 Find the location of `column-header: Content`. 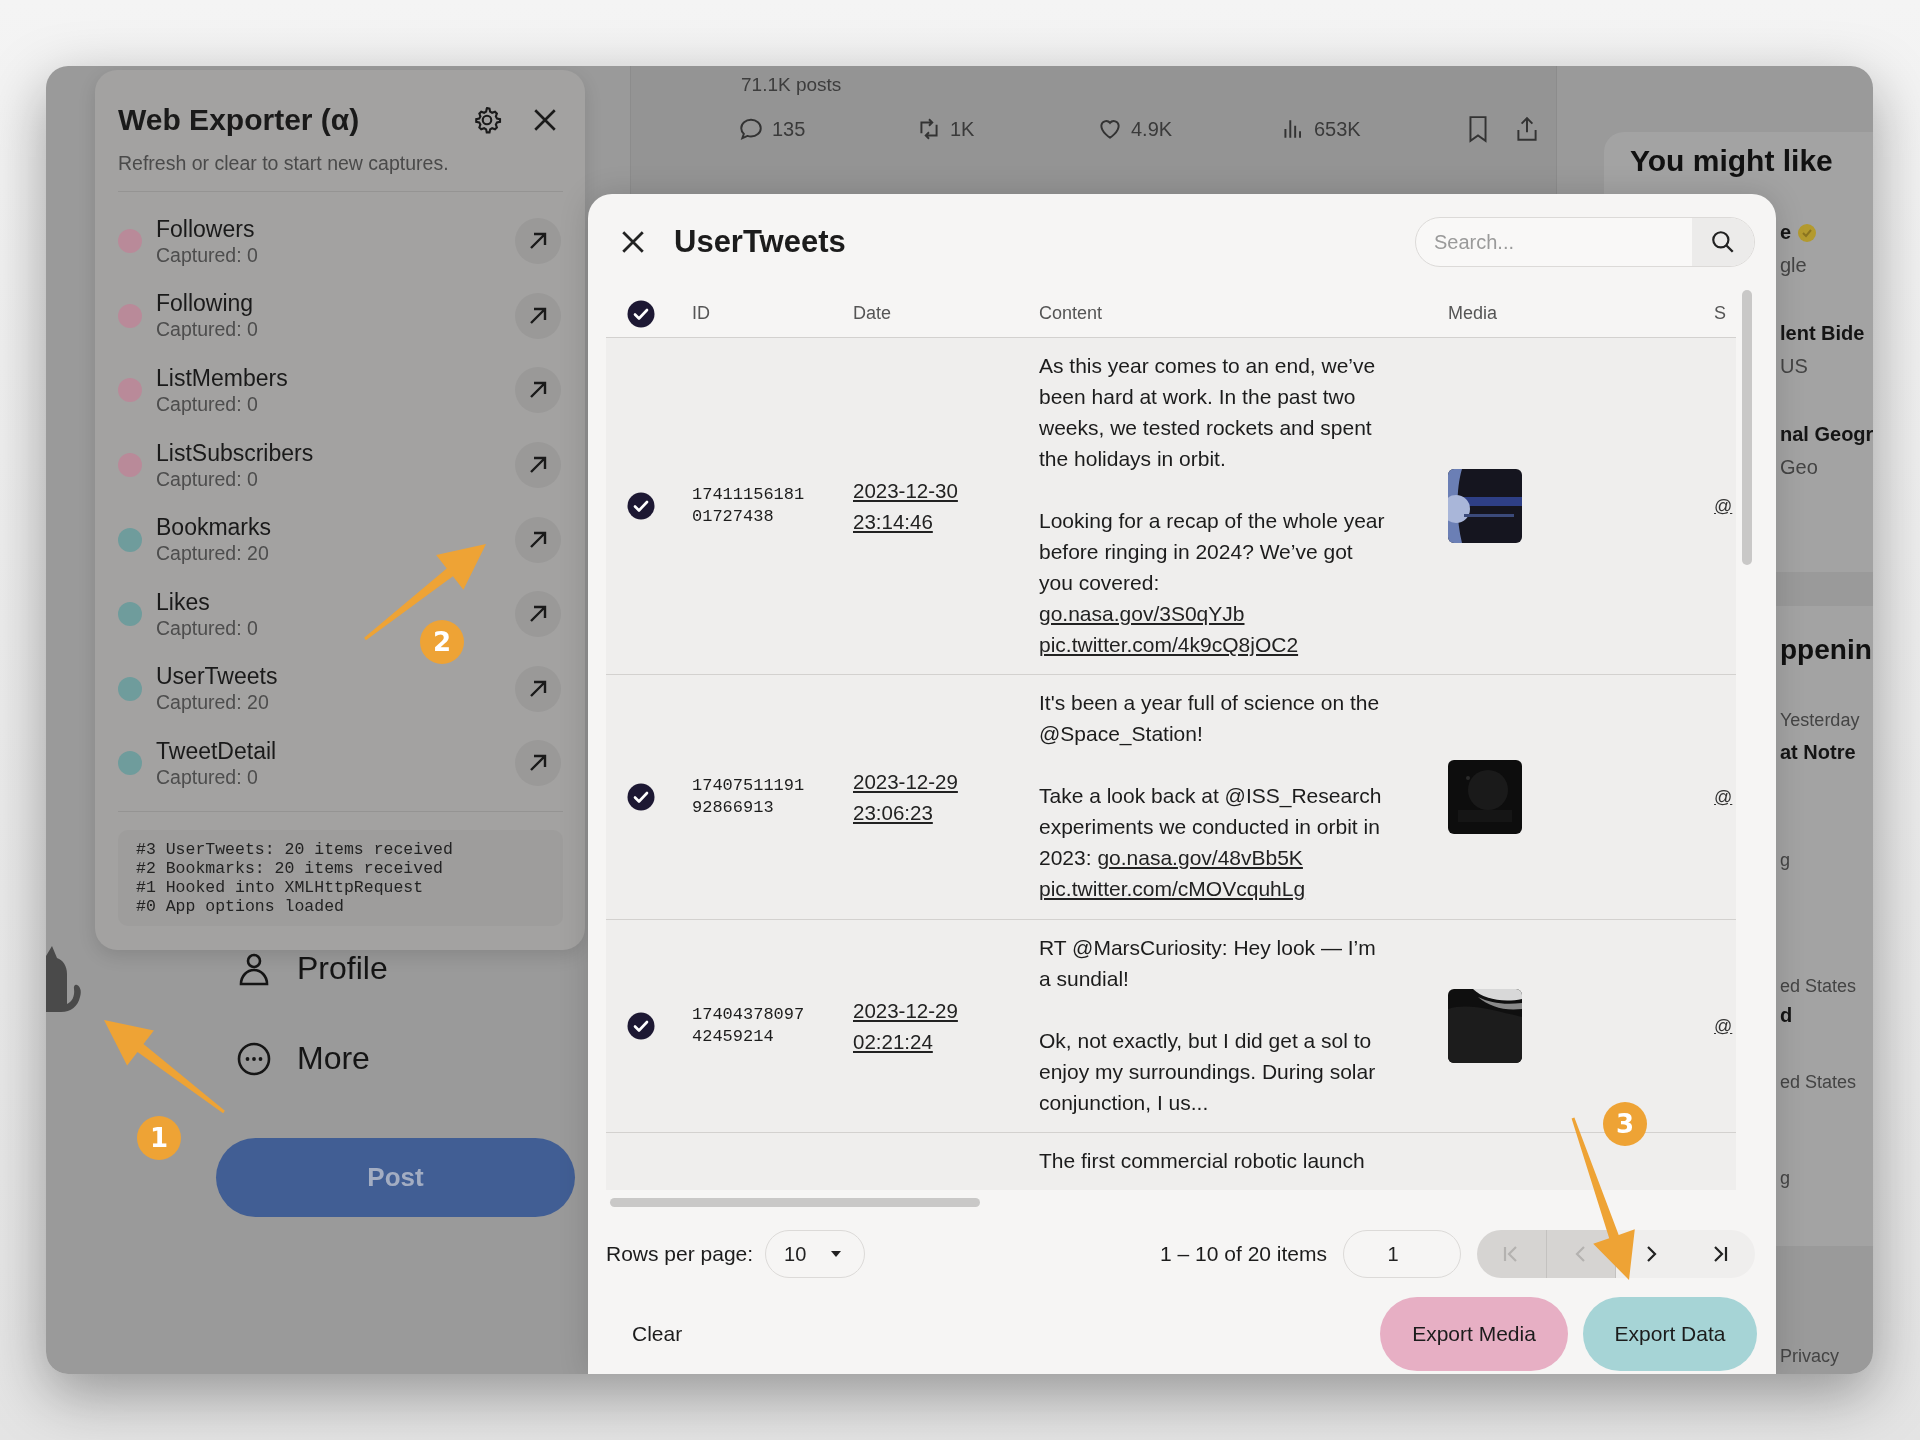

column-header: Content is located at coordinates (1071, 313).